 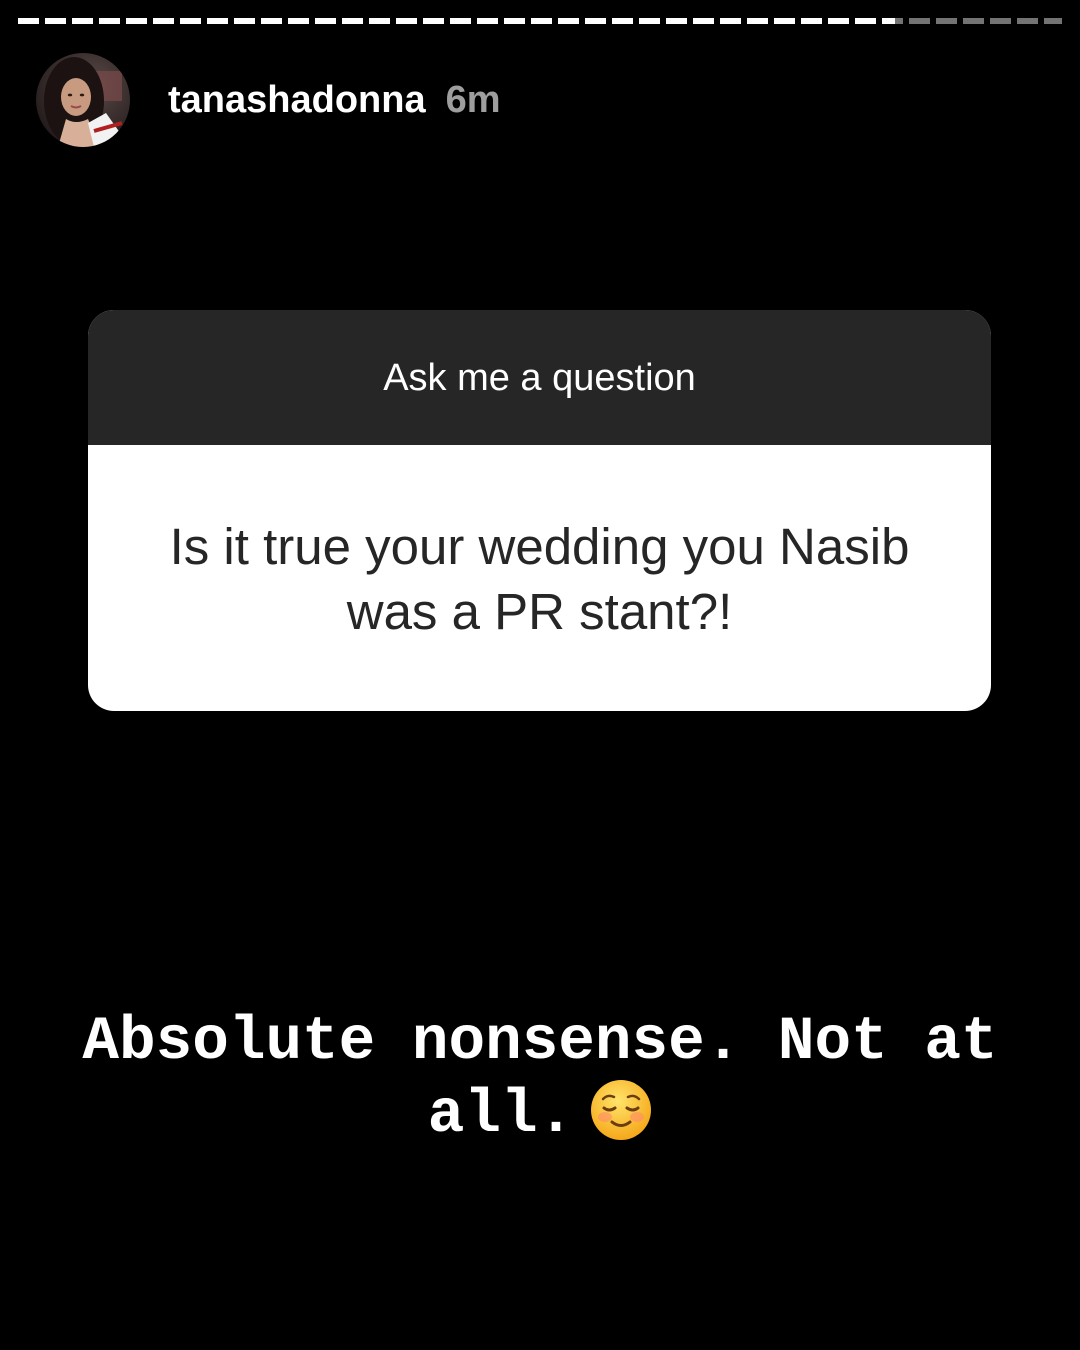 I want to click on question-sticker-prompt: Ask me a question, so click(x=539, y=377).